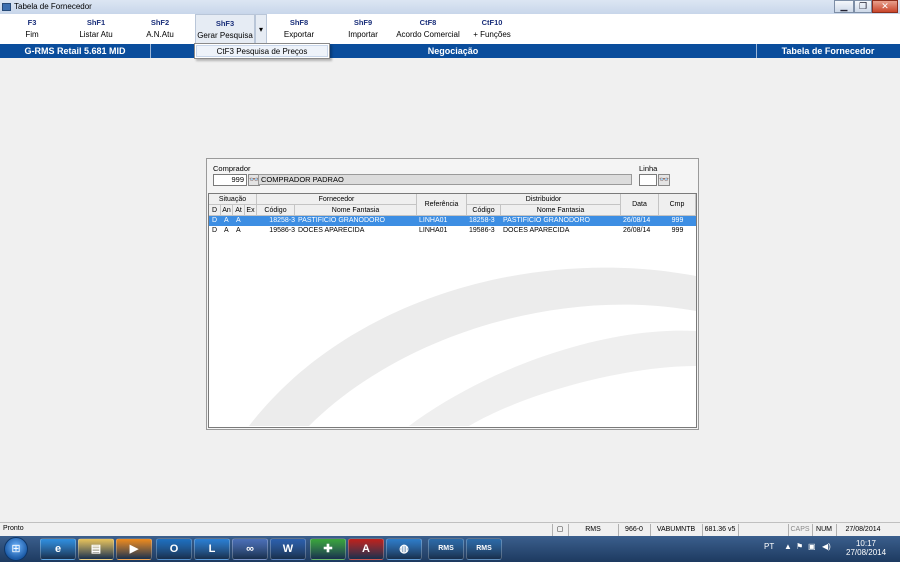 The width and height of the screenshot is (900, 562). I want to click on status-code: 966-0, so click(633, 530).